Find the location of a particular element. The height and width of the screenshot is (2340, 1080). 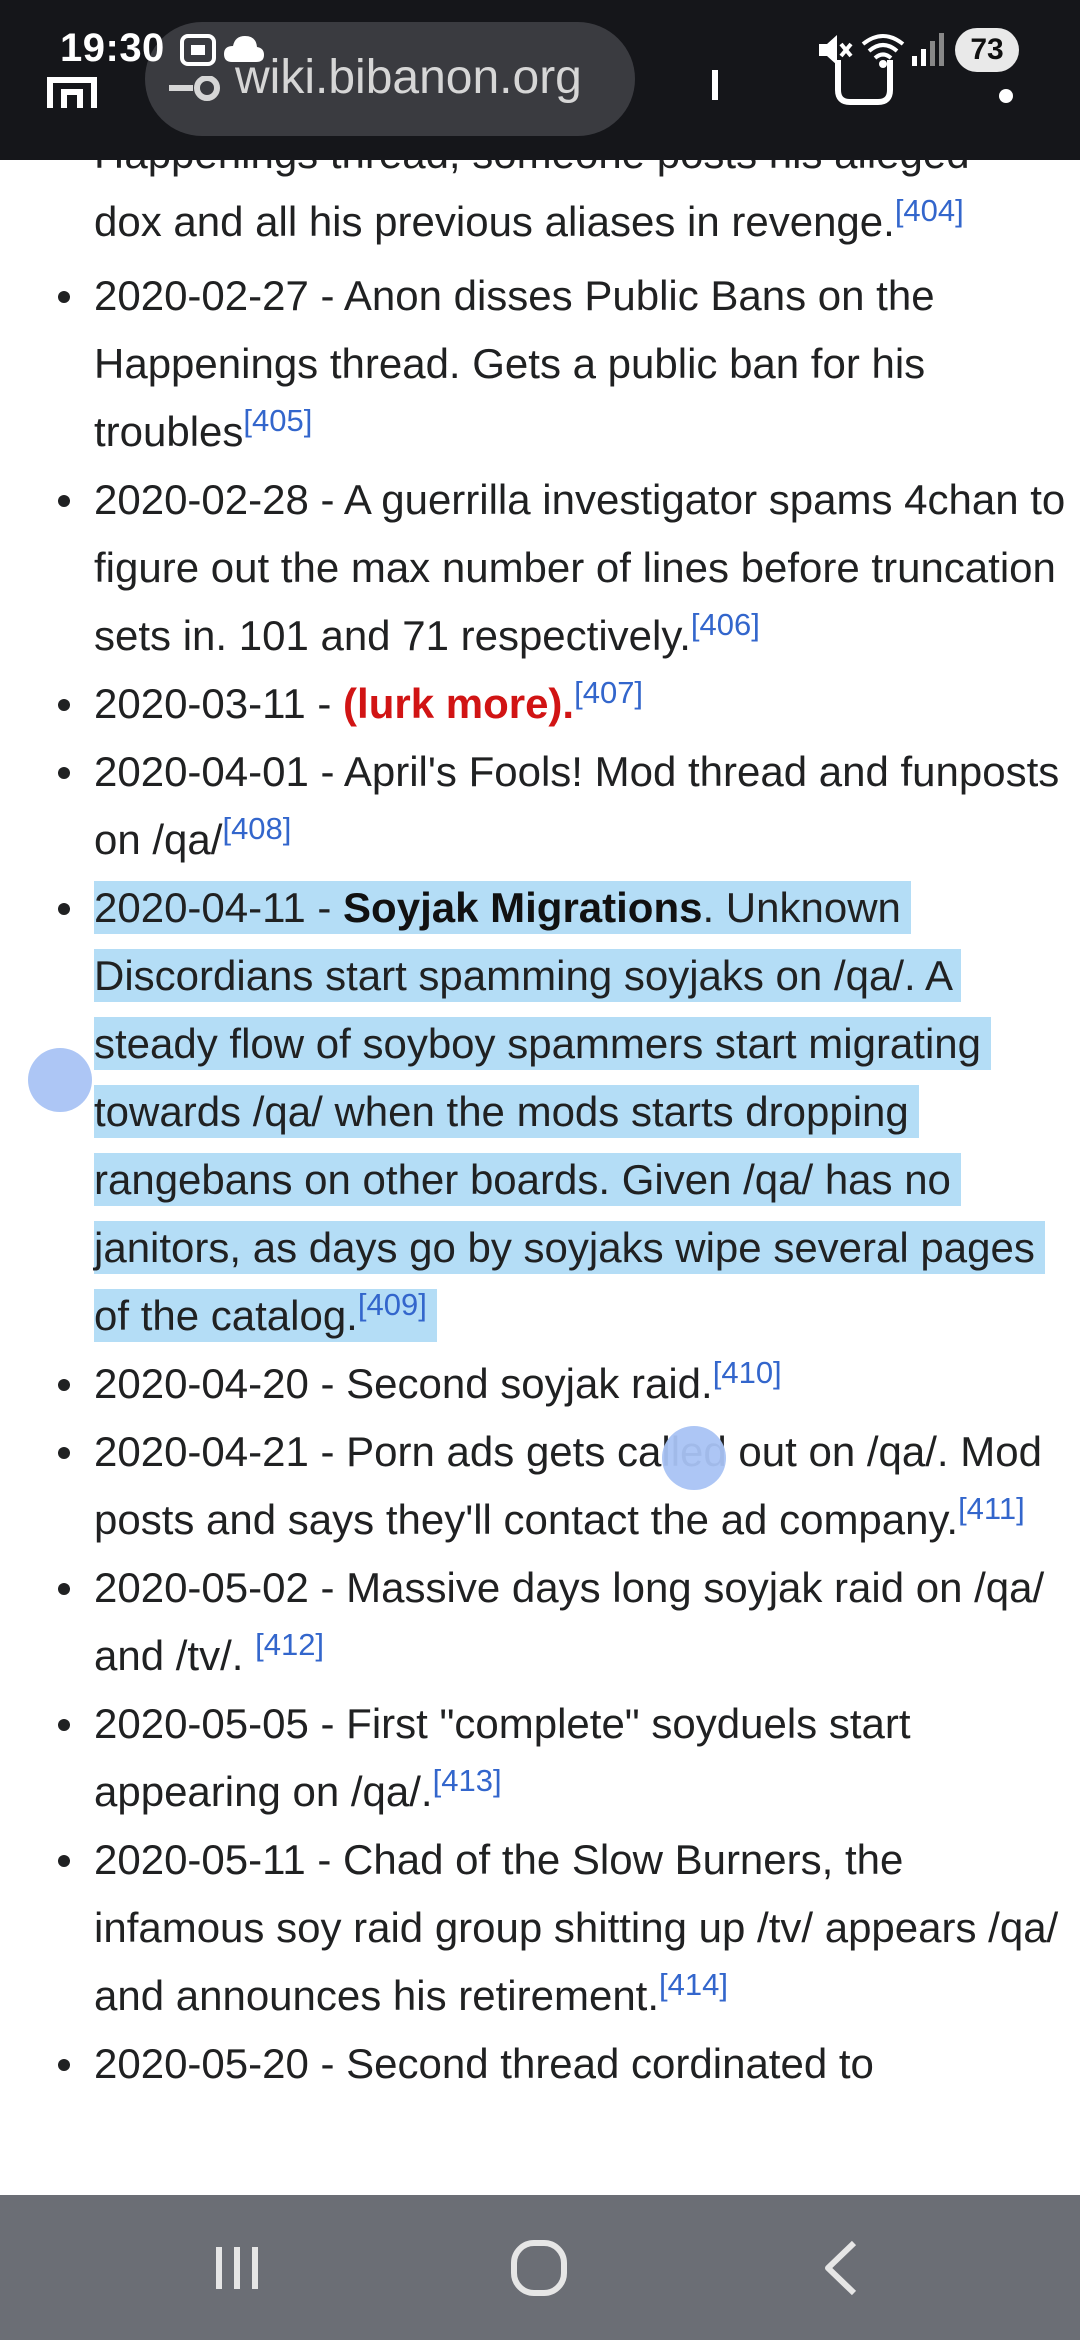

list-item: 2020-05-20 - Second thread cordinated to is located at coordinates (540, 2064).